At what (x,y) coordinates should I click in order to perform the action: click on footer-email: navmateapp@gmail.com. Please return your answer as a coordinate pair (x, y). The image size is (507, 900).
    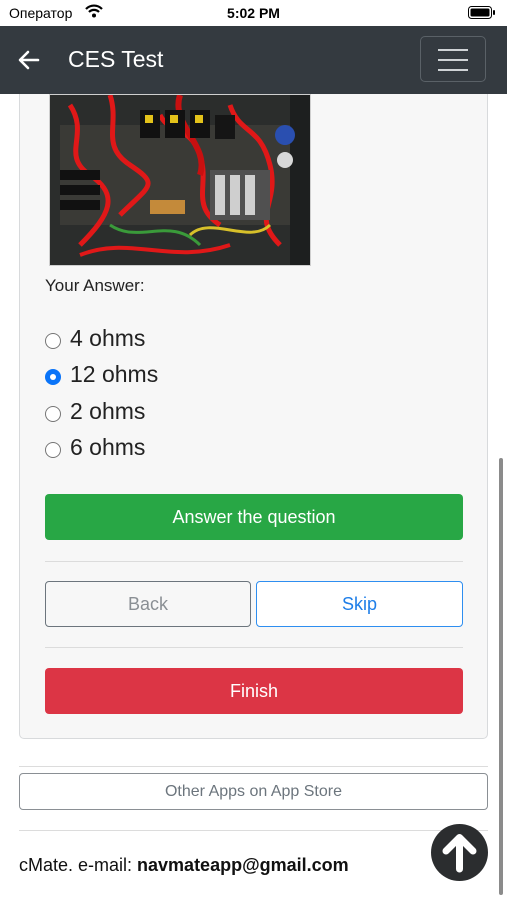
    Looking at the image, I should click on (243, 865).